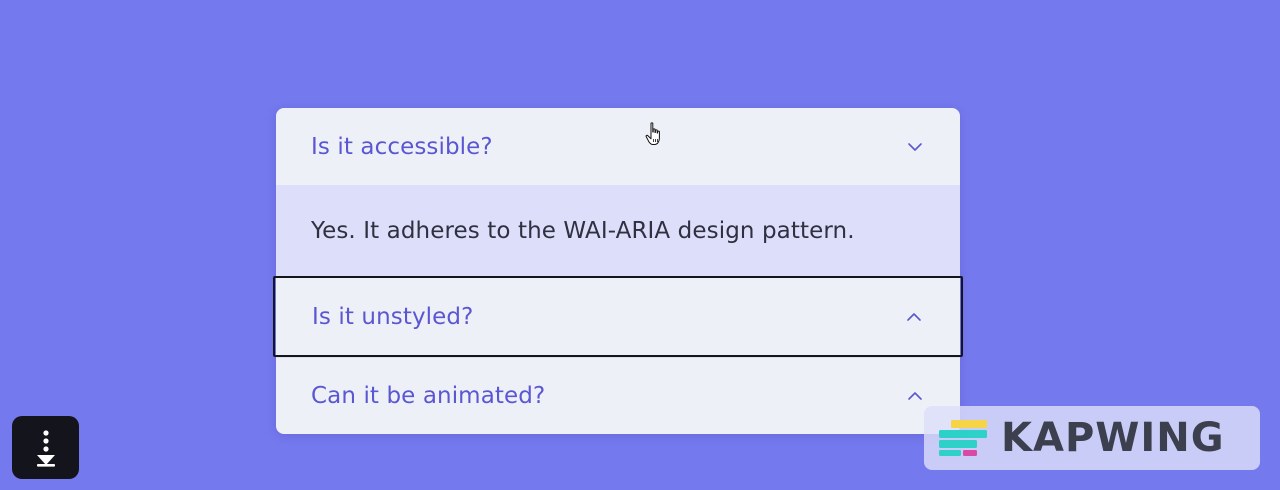  I want to click on watermark-text: KAPWING, so click(1113, 438).